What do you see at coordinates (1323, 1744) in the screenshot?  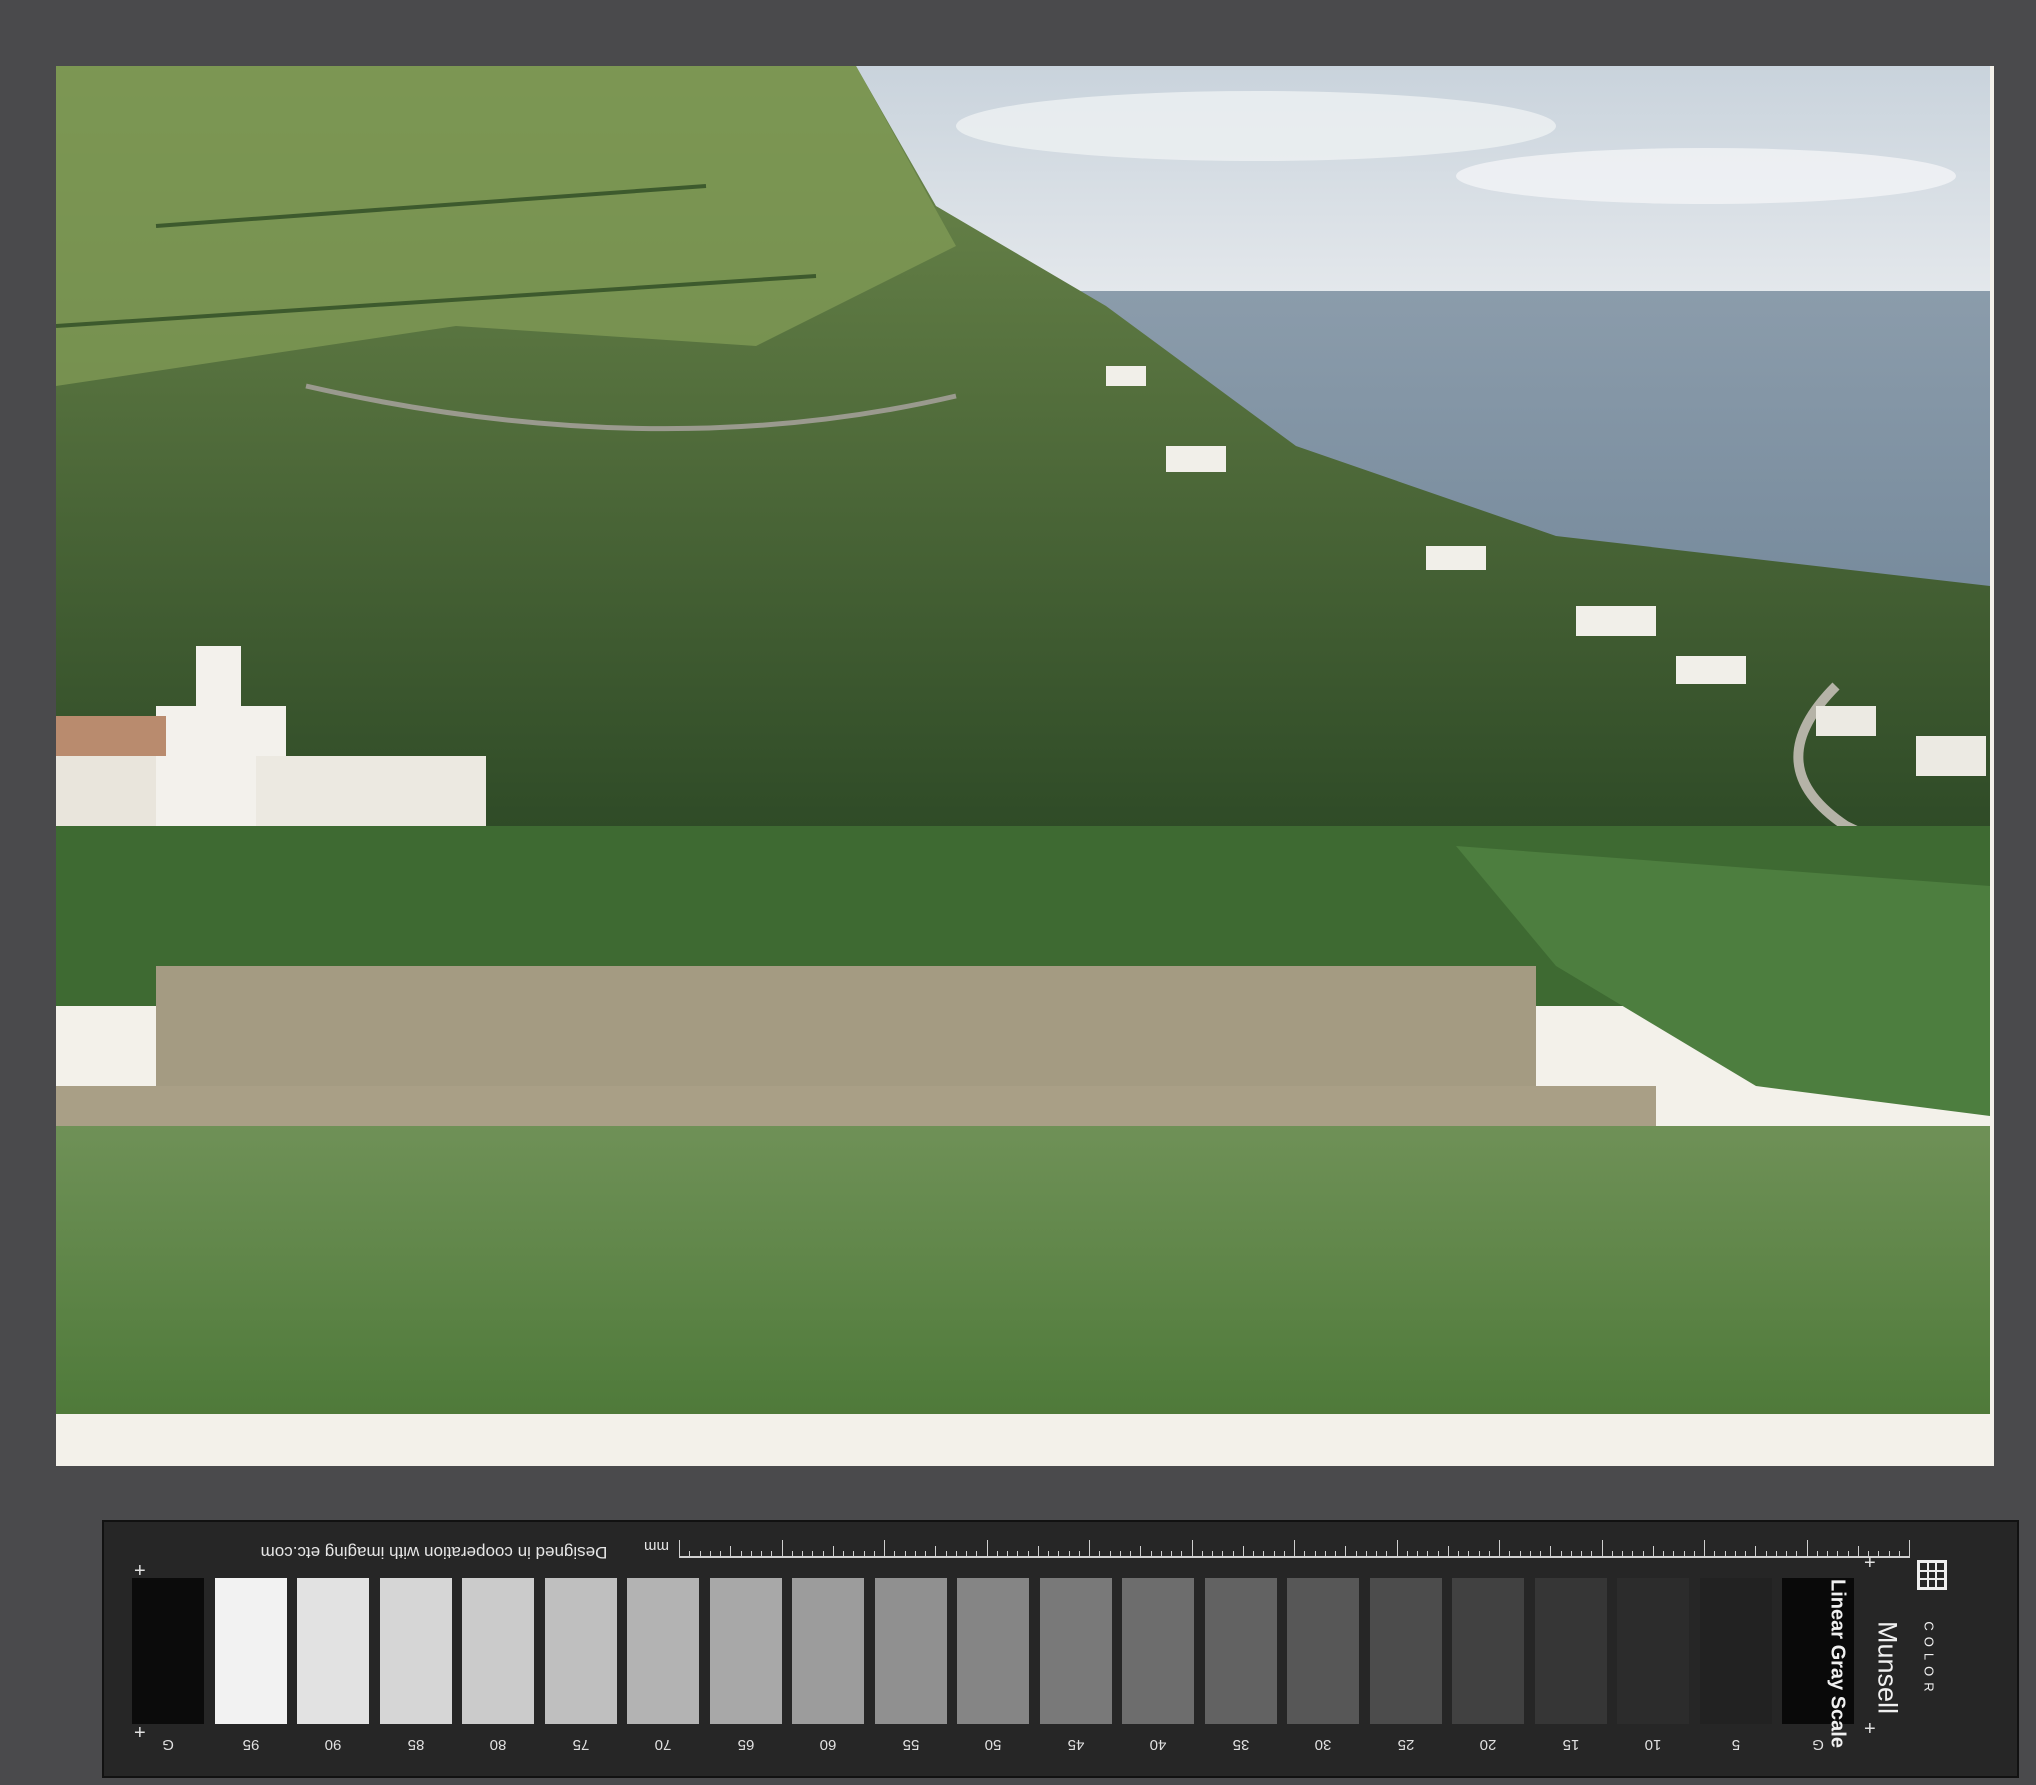 I see `patch-label: 30` at bounding box center [1323, 1744].